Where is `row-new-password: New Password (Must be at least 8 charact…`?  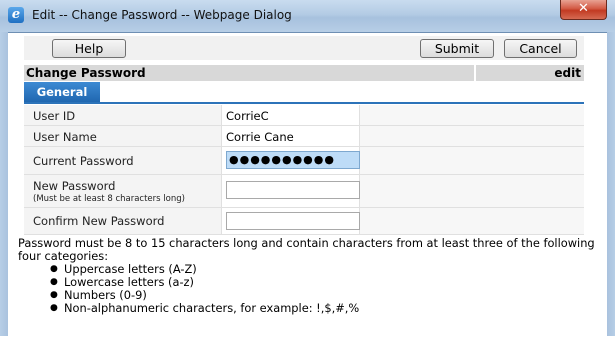
row-new-password: New Password (Must be at least 8 charact… is located at coordinates (304, 191).